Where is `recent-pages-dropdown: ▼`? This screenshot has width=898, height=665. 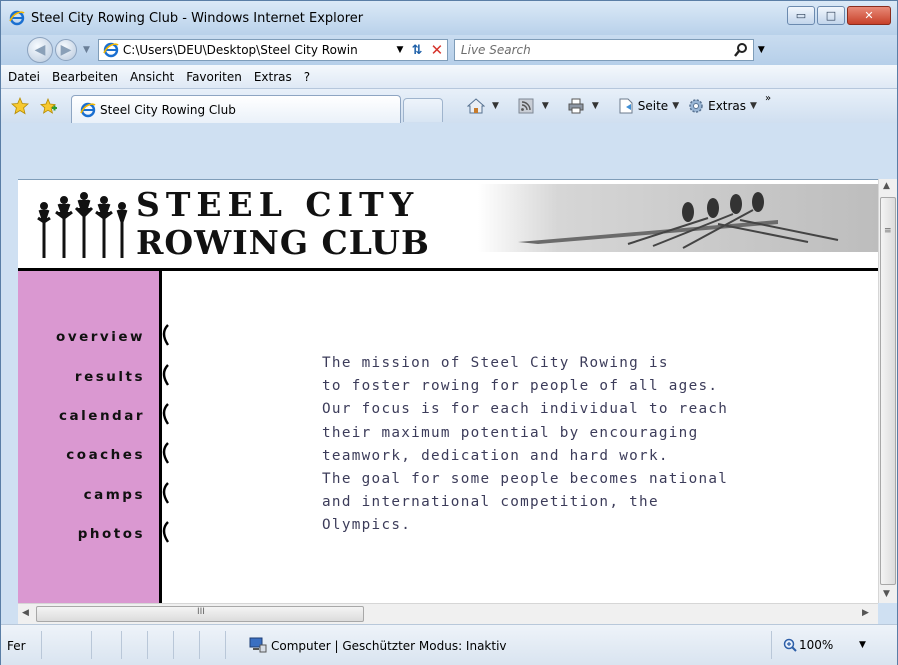
recent-pages-dropdown: ▼ is located at coordinates (86, 50).